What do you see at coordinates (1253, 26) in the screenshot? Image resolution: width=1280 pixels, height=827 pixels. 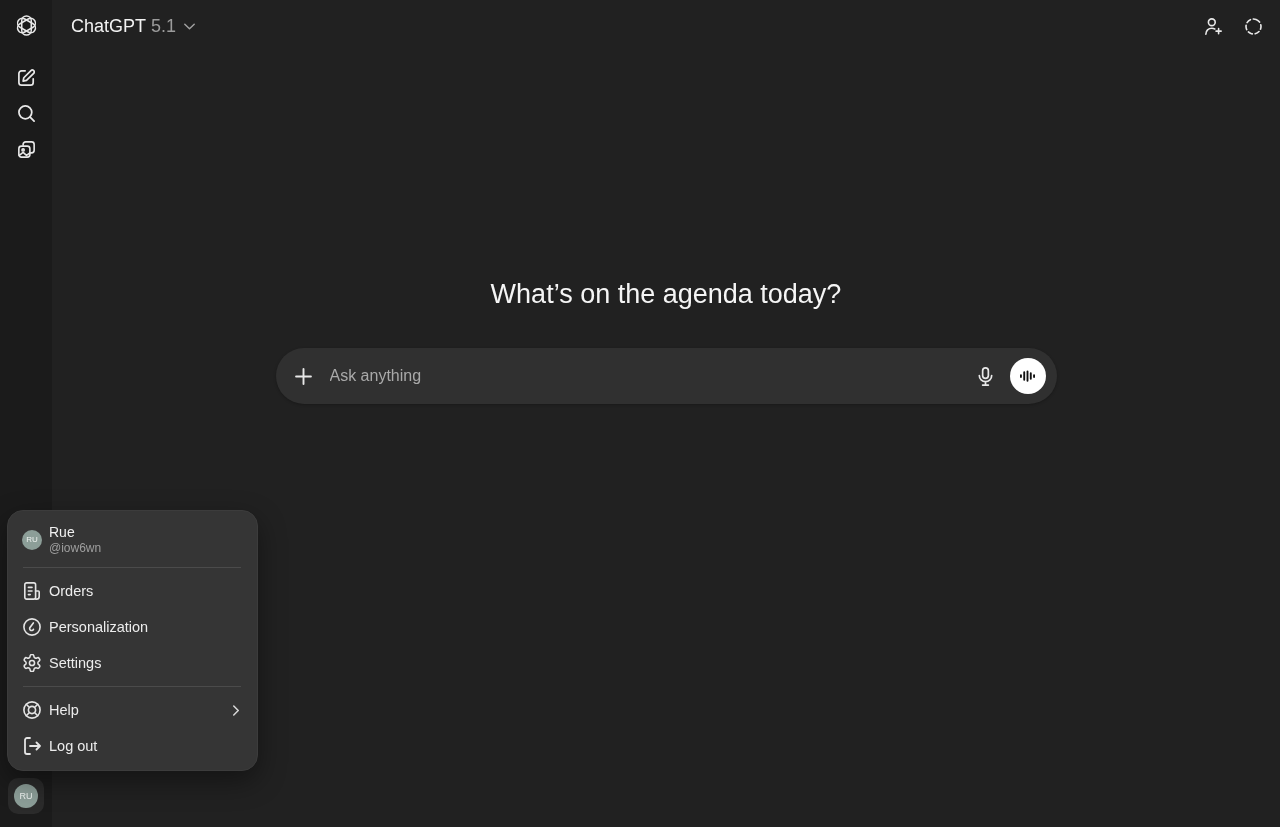 I see `dashed-circle-icon` at bounding box center [1253, 26].